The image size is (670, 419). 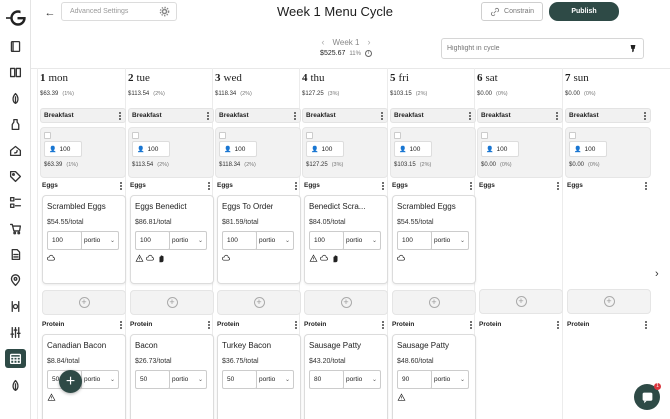 I want to click on recipe-book-icon, so click(x=15, y=72).